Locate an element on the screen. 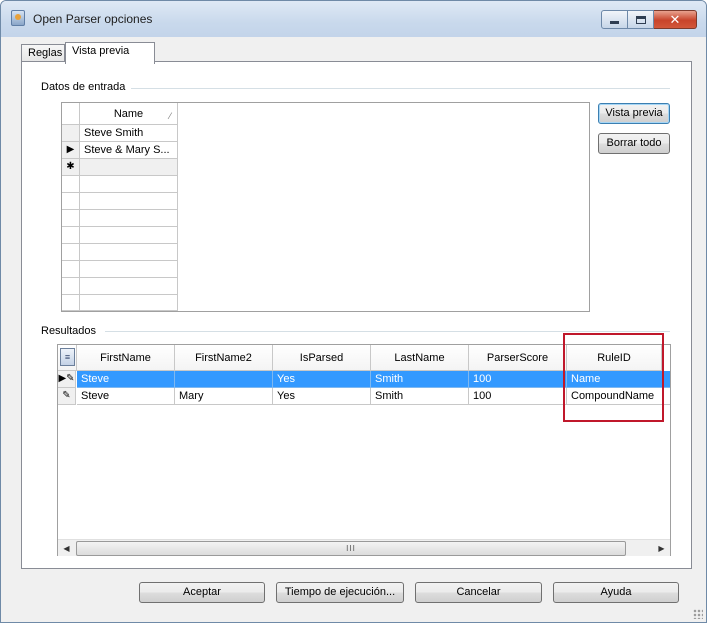 Image resolution: width=707 pixels, height=623 pixels. help-button: Ayuda is located at coordinates (616, 592).